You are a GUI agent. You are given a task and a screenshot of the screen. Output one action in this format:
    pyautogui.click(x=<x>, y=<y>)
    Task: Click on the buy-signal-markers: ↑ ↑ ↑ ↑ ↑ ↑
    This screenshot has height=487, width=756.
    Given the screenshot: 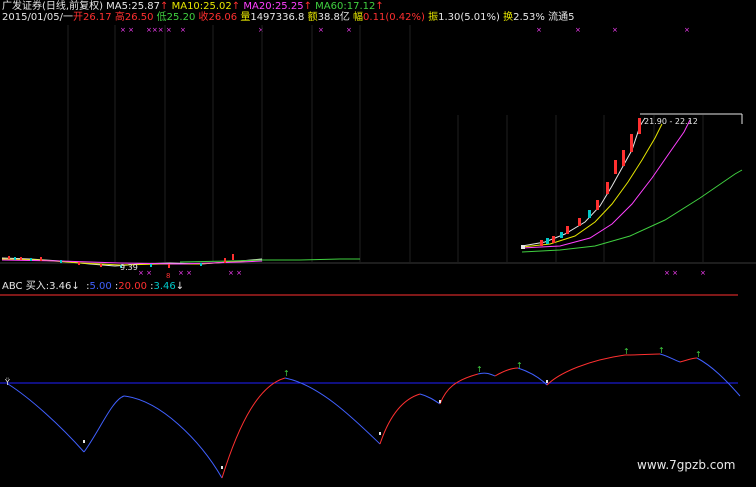 What is the action you would take?
    pyautogui.click(x=492, y=362)
    